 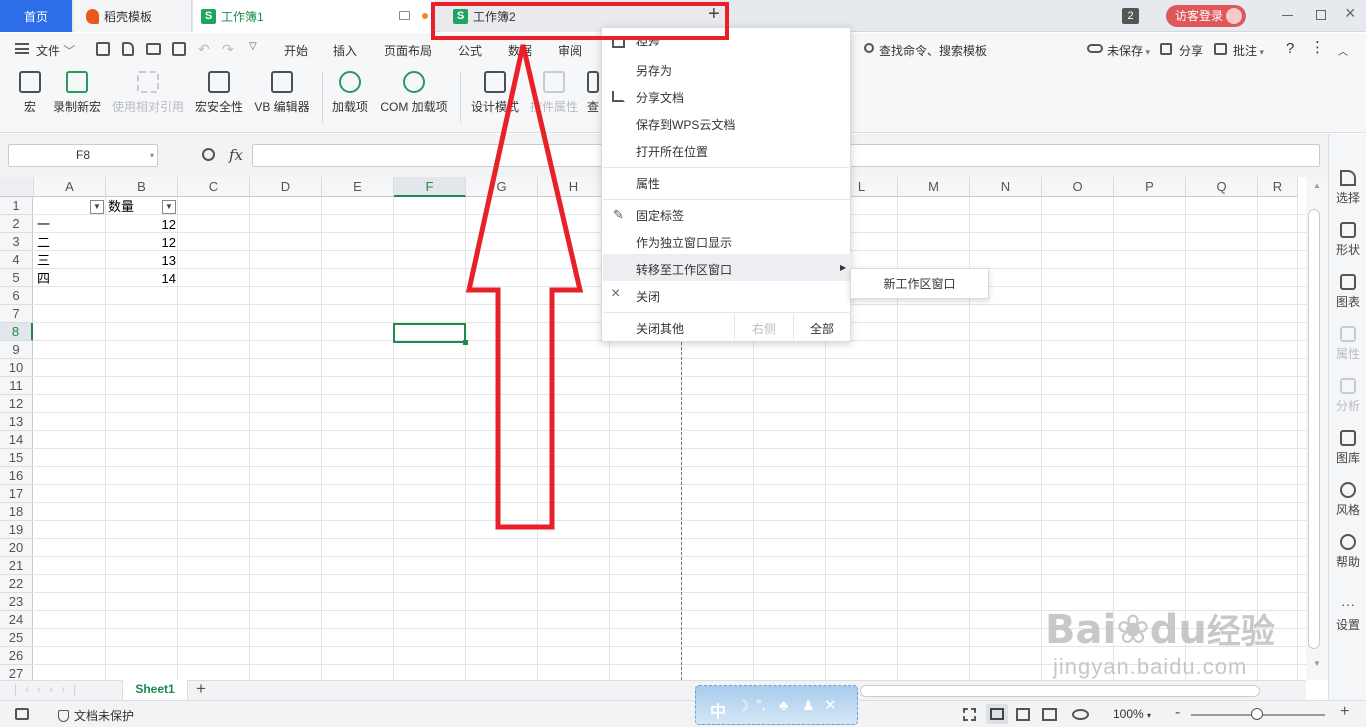 I want to click on side-analyze: 分析, so click(x=1347, y=396).